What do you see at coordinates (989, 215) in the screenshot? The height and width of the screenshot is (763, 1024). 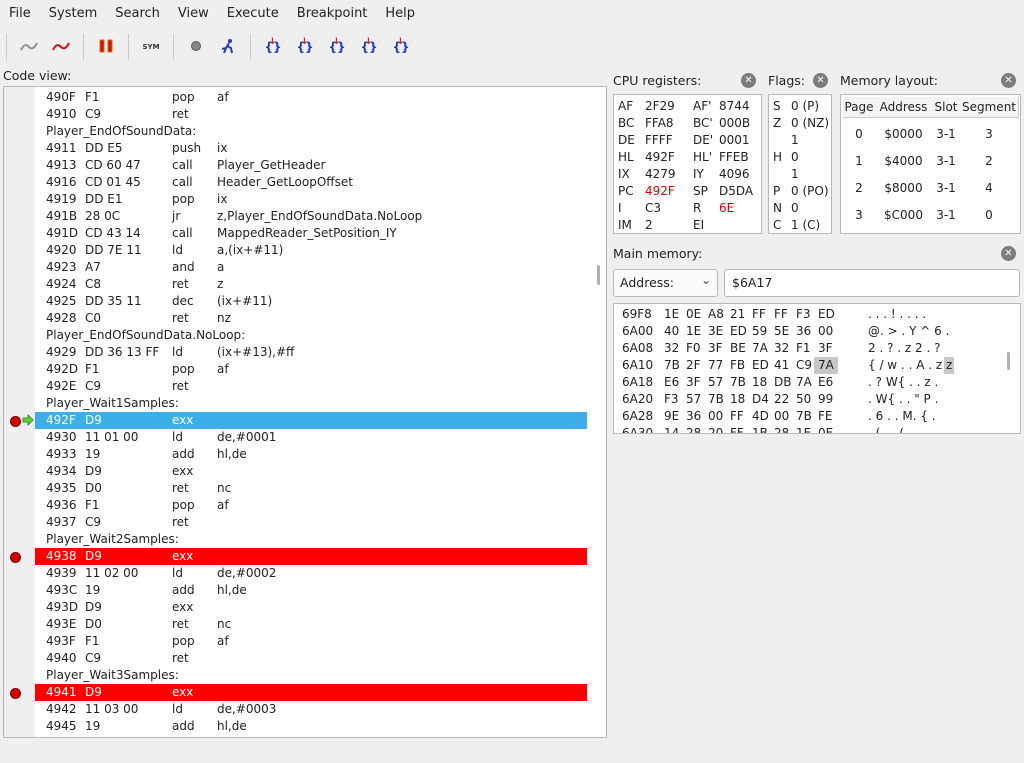 I see `memory-layout-cell: 0` at bounding box center [989, 215].